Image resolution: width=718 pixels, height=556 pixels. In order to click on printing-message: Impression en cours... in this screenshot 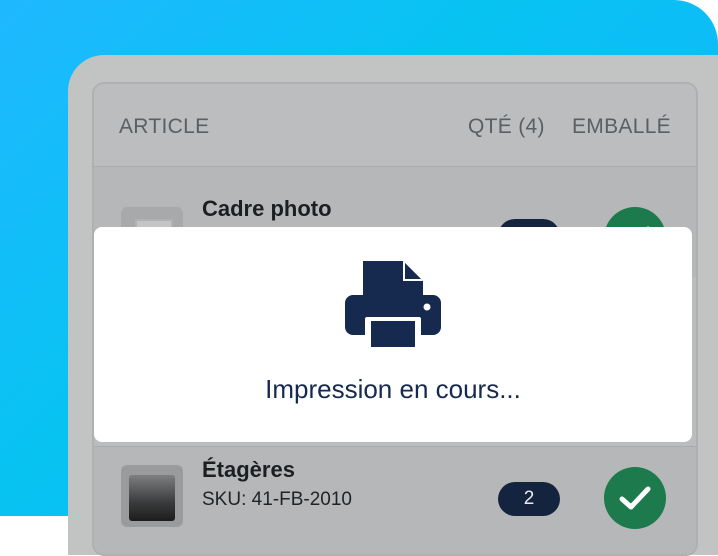, I will do `click(393, 389)`.